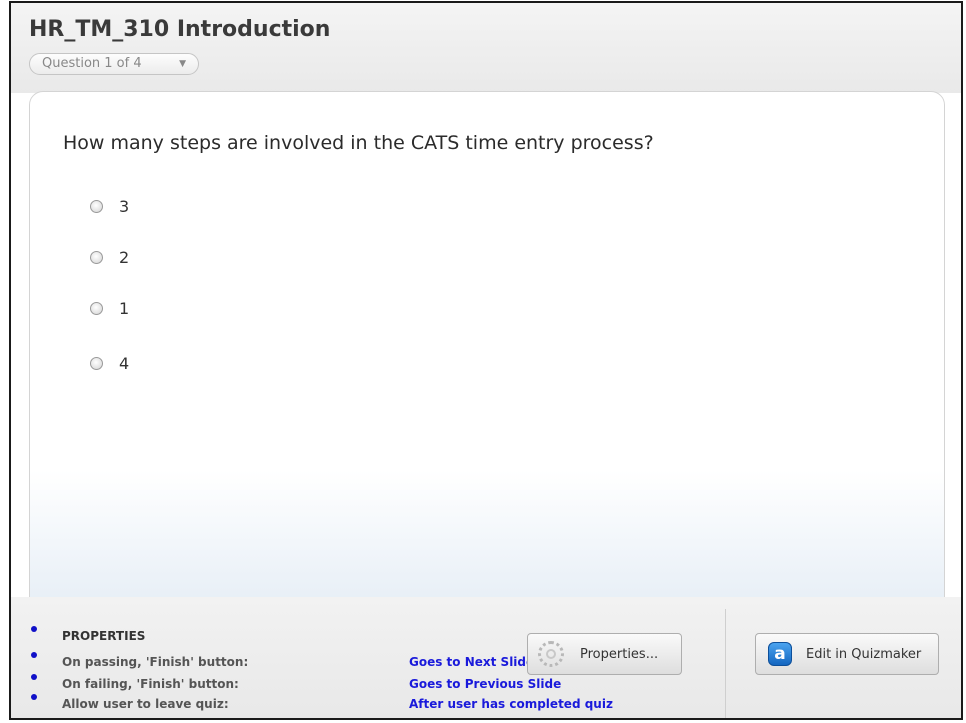 This screenshot has width=966, height=723. I want to click on quizmaker-icon: a, so click(780, 654).